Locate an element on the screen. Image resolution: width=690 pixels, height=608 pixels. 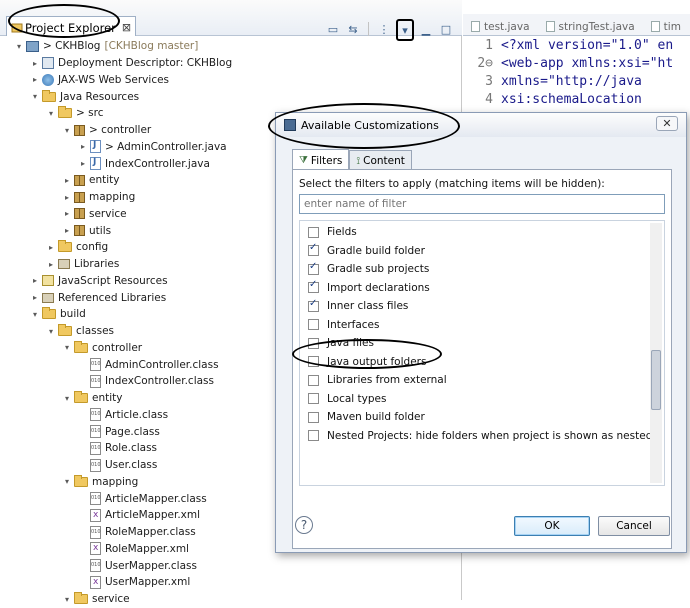
tree-row: UserMapper.xml is located at coordinates (134, 582).